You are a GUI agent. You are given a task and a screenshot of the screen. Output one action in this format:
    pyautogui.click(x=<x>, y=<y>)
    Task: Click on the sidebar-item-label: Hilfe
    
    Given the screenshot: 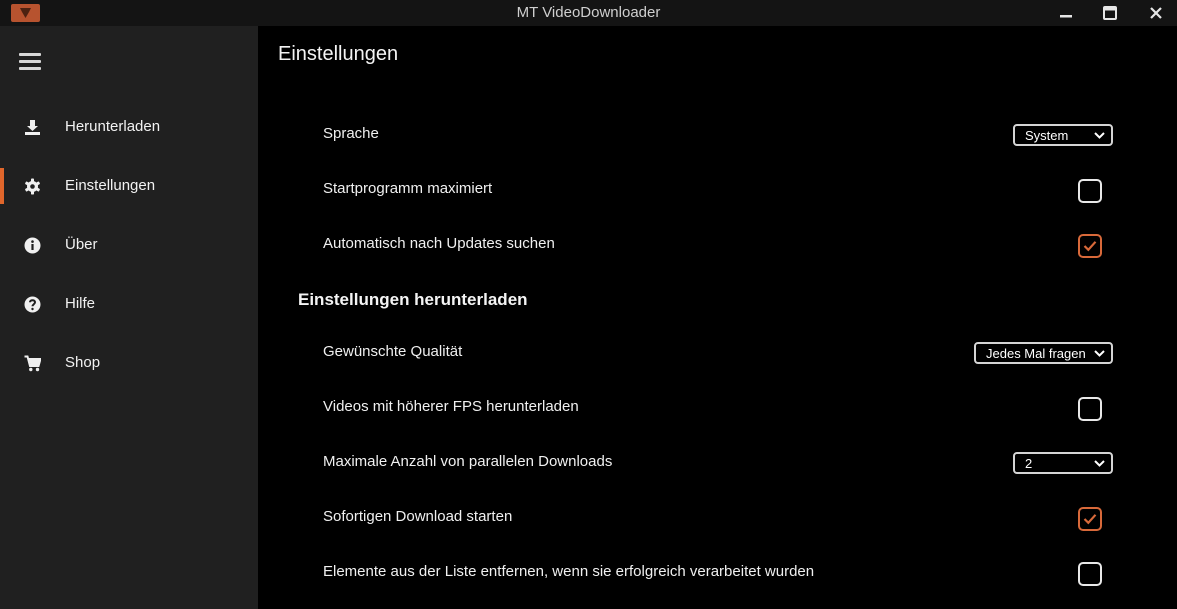 What is the action you would take?
    pyautogui.click(x=80, y=303)
    